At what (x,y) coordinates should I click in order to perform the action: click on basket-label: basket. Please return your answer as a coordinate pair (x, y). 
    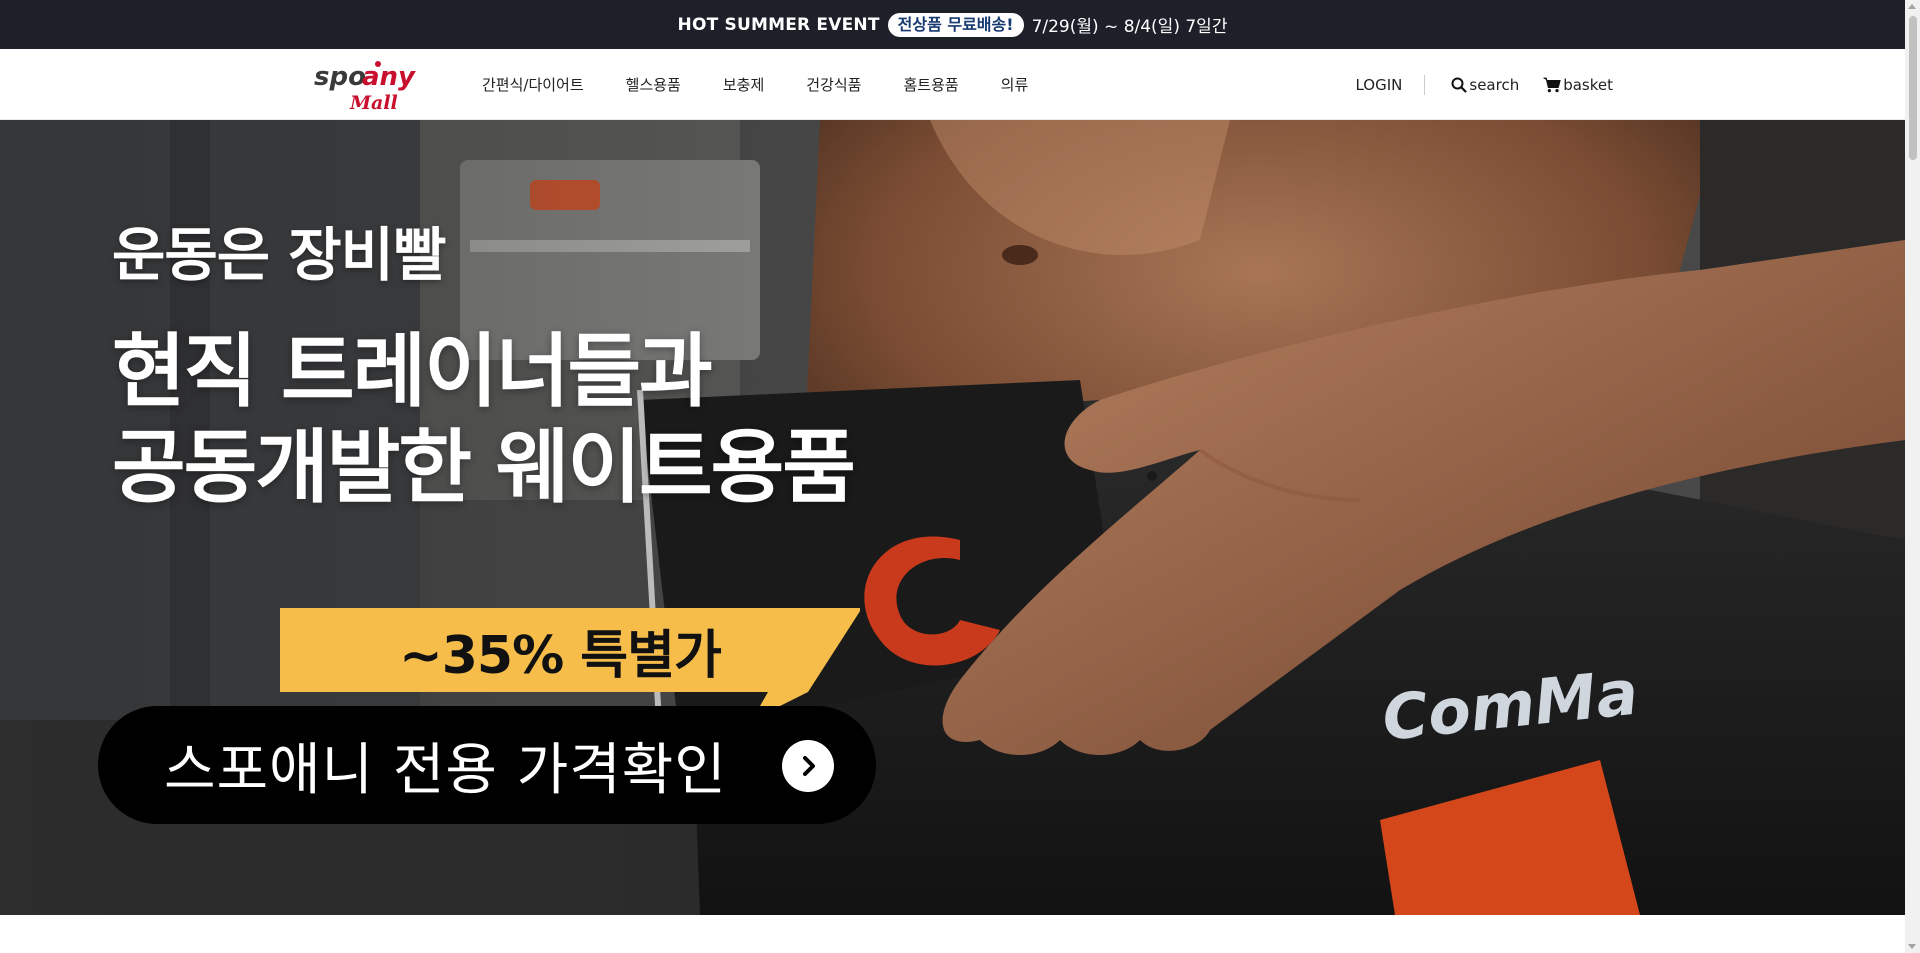
    Looking at the image, I should click on (1588, 84).